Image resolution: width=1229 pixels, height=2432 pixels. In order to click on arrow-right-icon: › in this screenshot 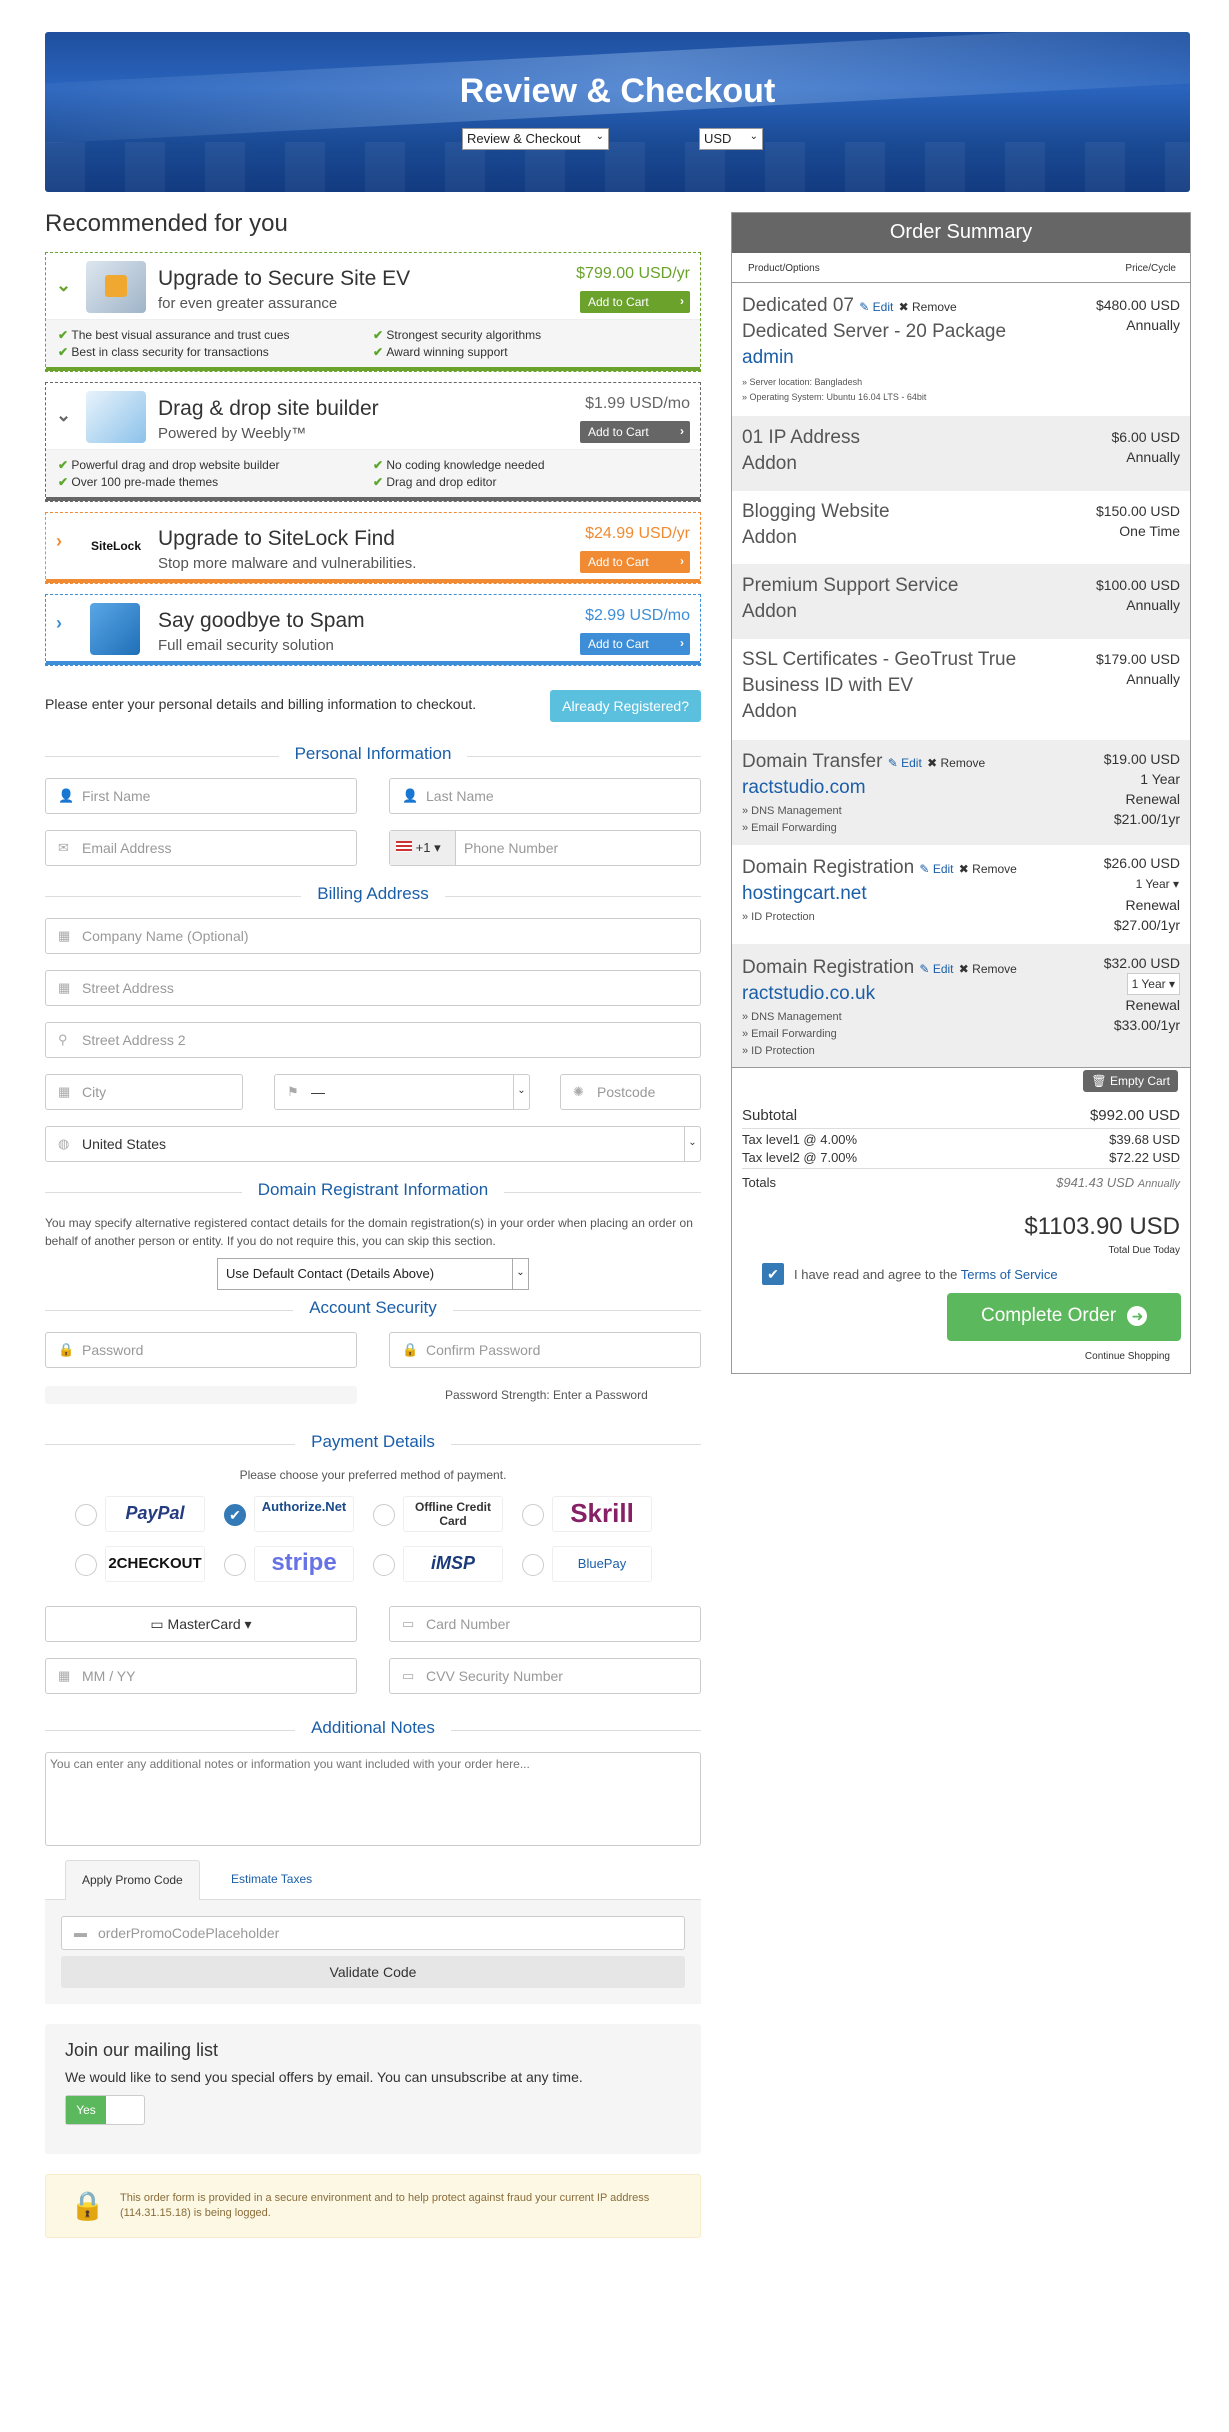, I will do `click(682, 643)`.